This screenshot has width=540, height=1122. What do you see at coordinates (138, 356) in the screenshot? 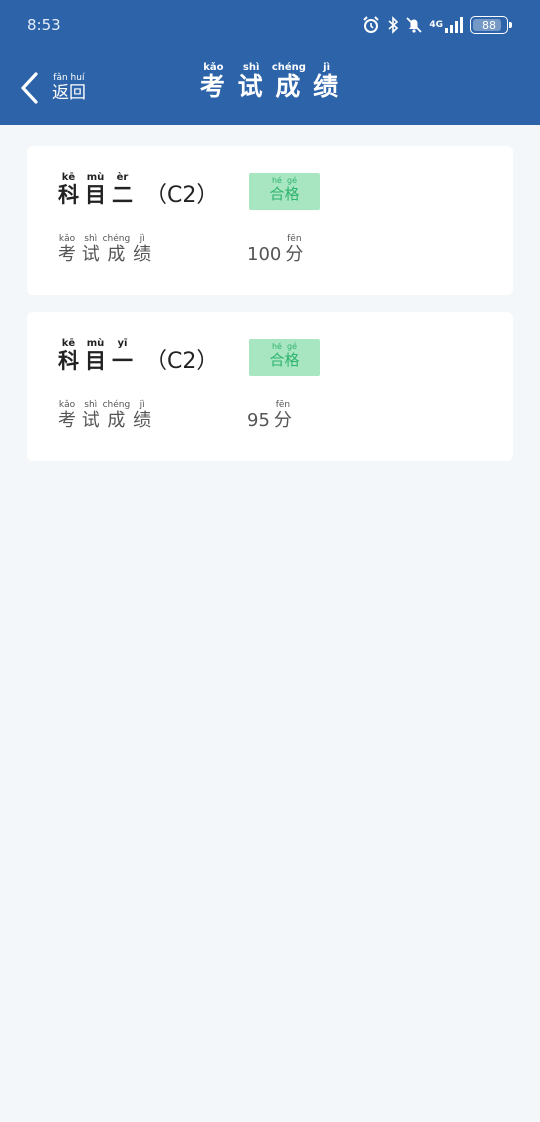
I see `subject-title: 科kē 目mù 一yī （C2）` at bounding box center [138, 356].